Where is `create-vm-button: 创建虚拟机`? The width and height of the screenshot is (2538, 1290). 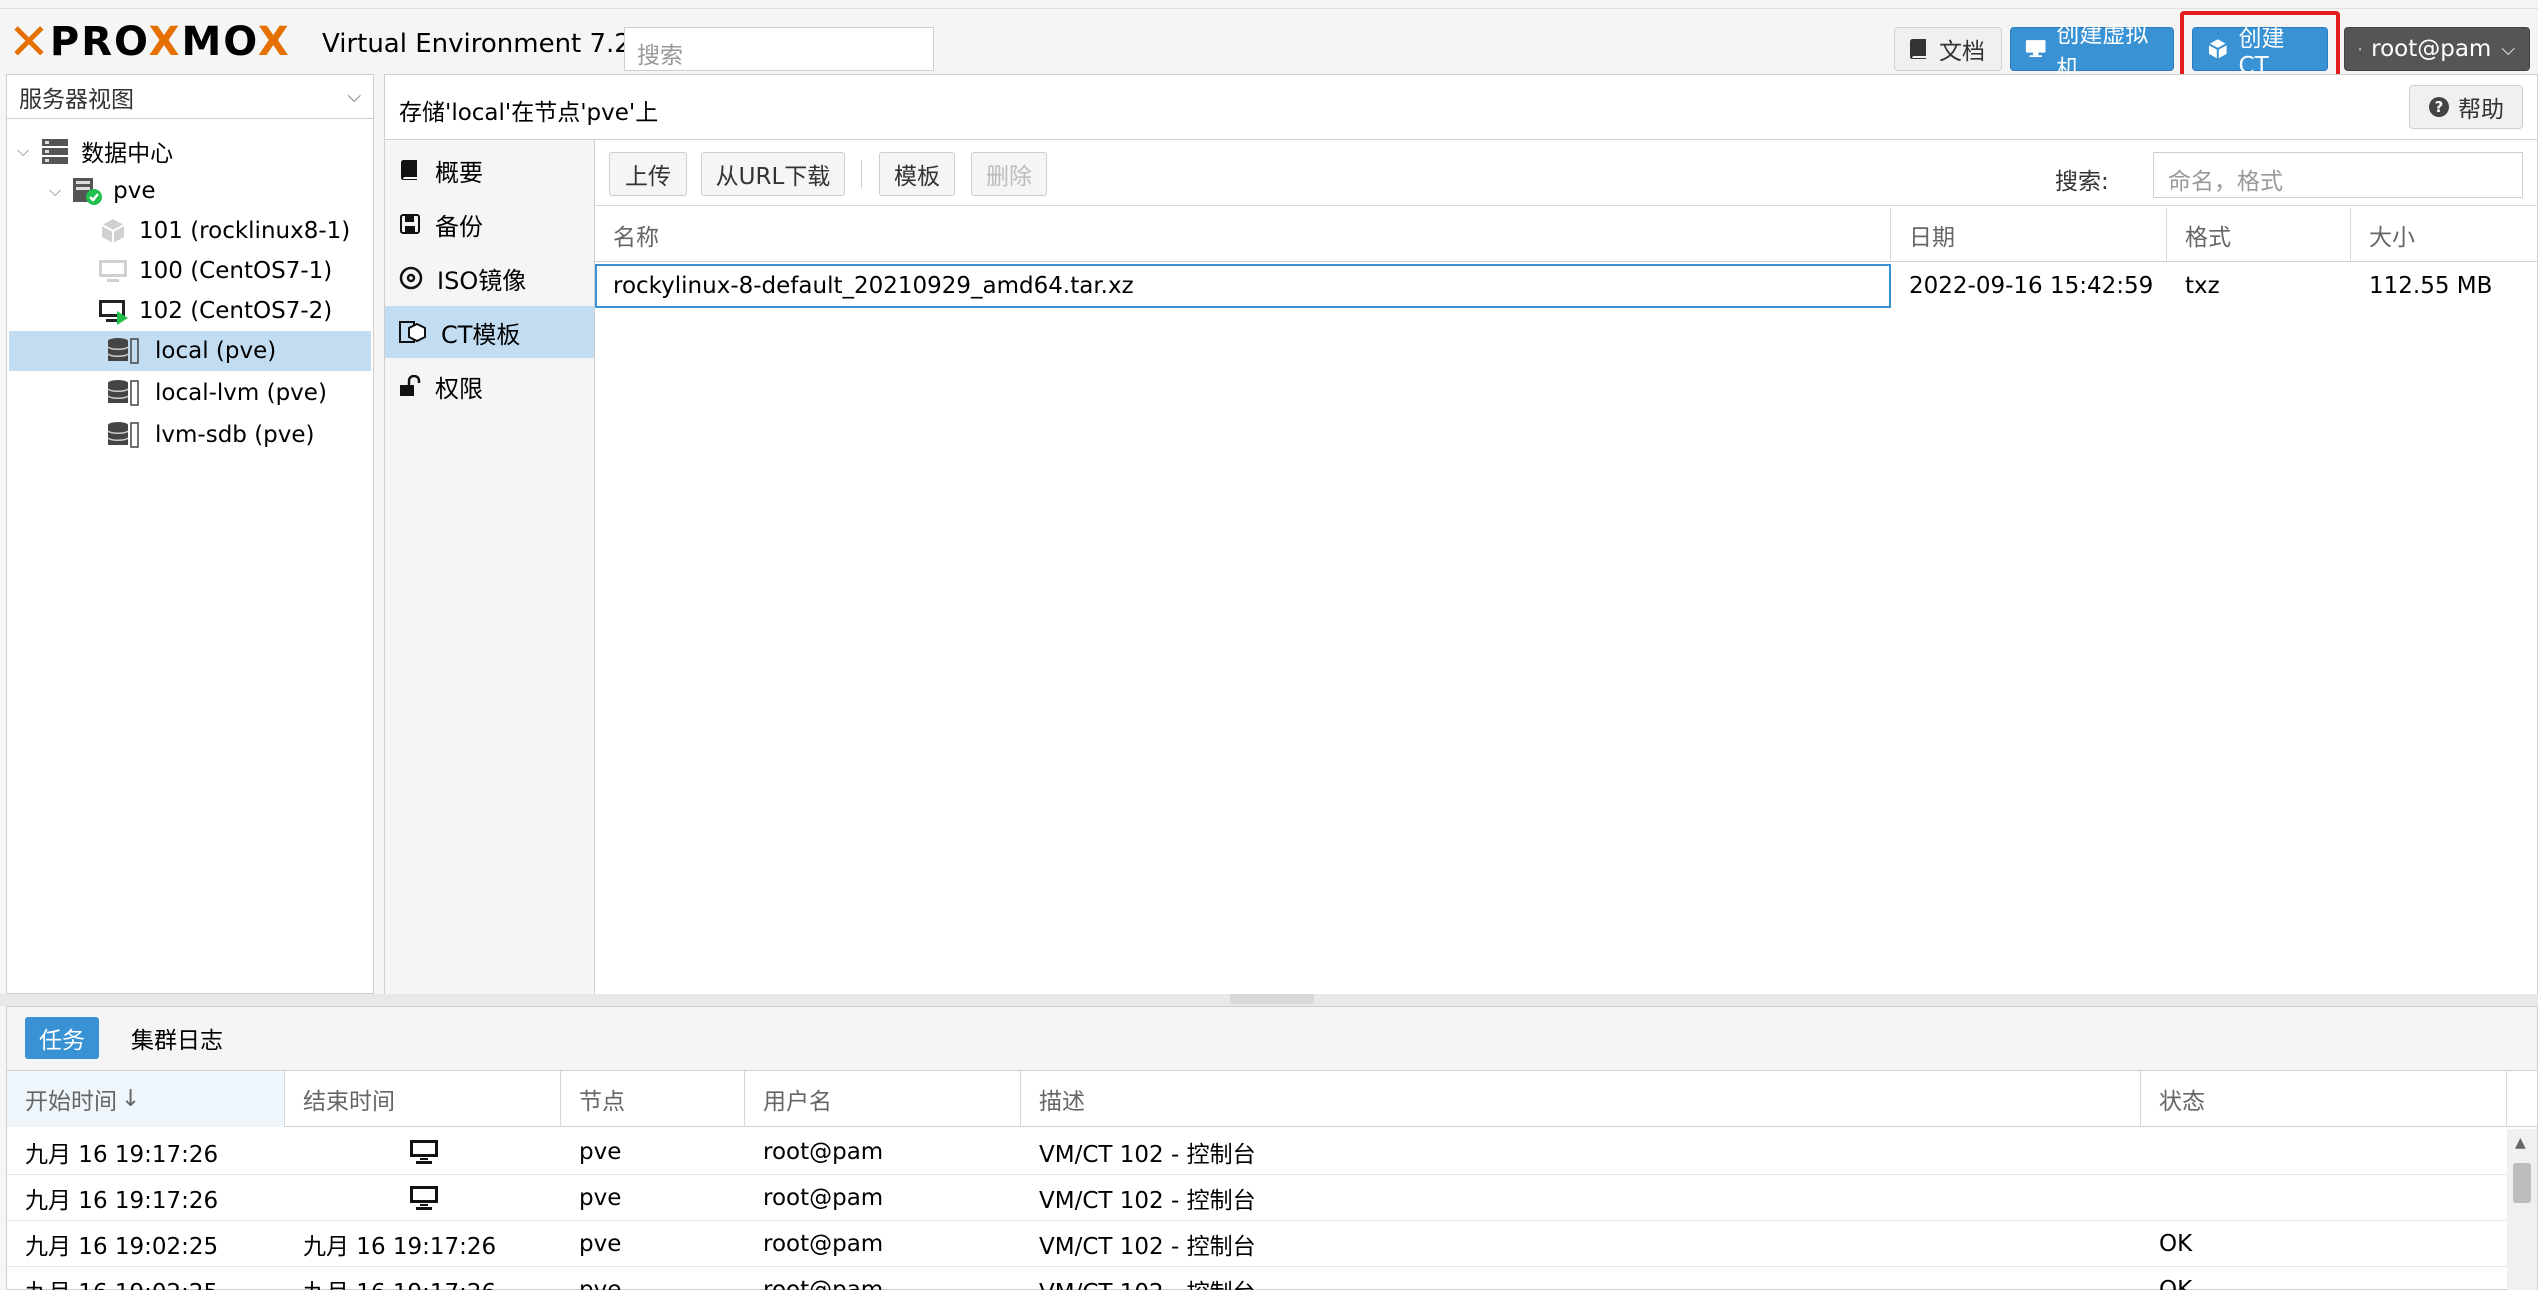
create-vm-button: 创建虚拟机 is located at coordinates (2092, 52).